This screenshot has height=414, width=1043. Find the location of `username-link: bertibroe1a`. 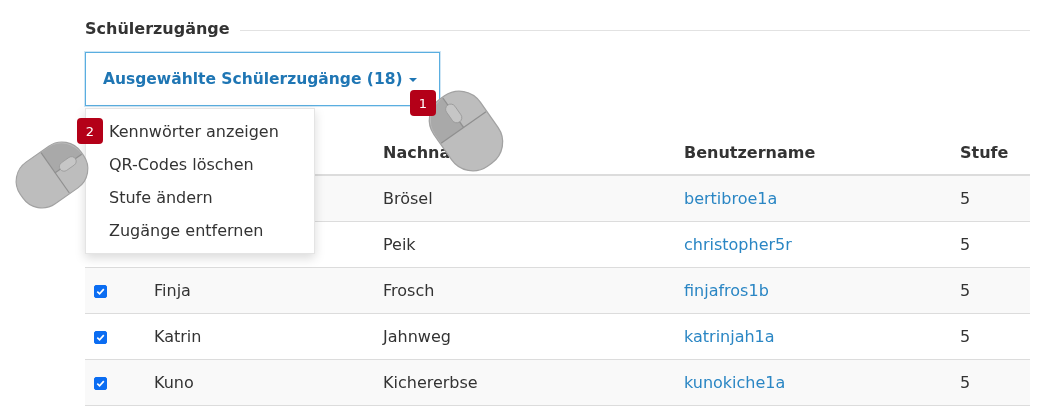

username-link: bertibroe1a is located at coordinates (731, 198).